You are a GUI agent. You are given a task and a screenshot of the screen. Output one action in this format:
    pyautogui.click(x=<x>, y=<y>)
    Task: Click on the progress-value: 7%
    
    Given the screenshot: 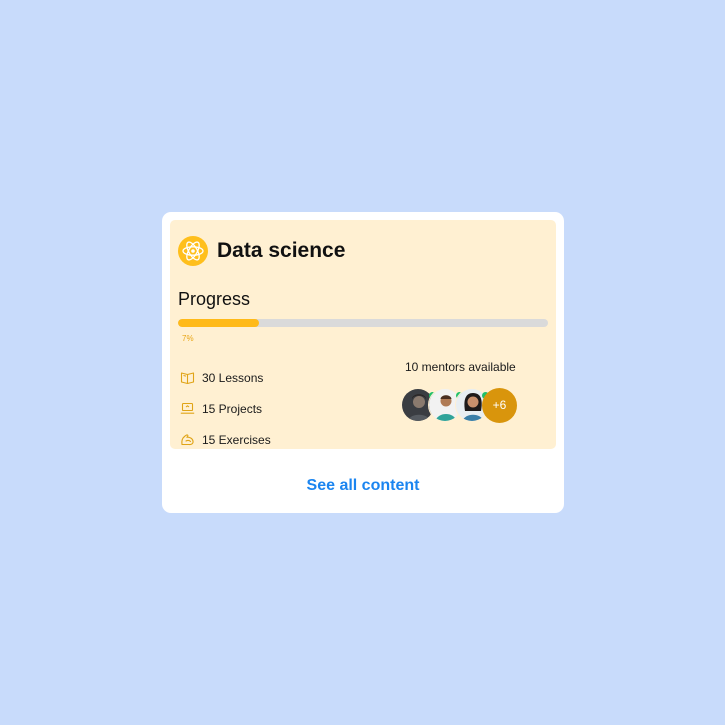 What is the action you would take?
    pyautogui.click(x=188, y=338)
    